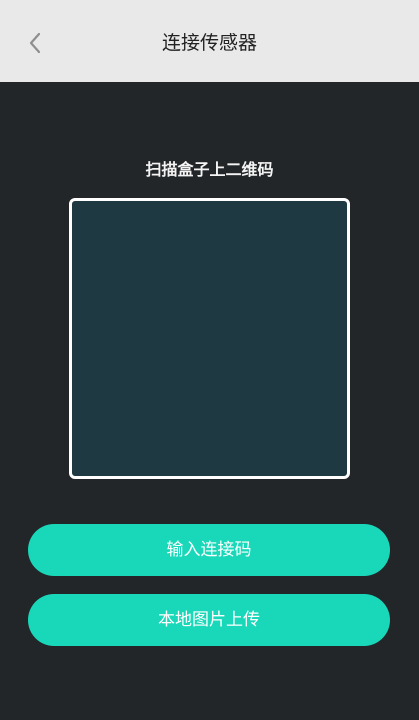 The width and height of the screenshot is (419, 720). I want to click on scan-instruction: 扫描盒子上二维码, so click(209, 169).